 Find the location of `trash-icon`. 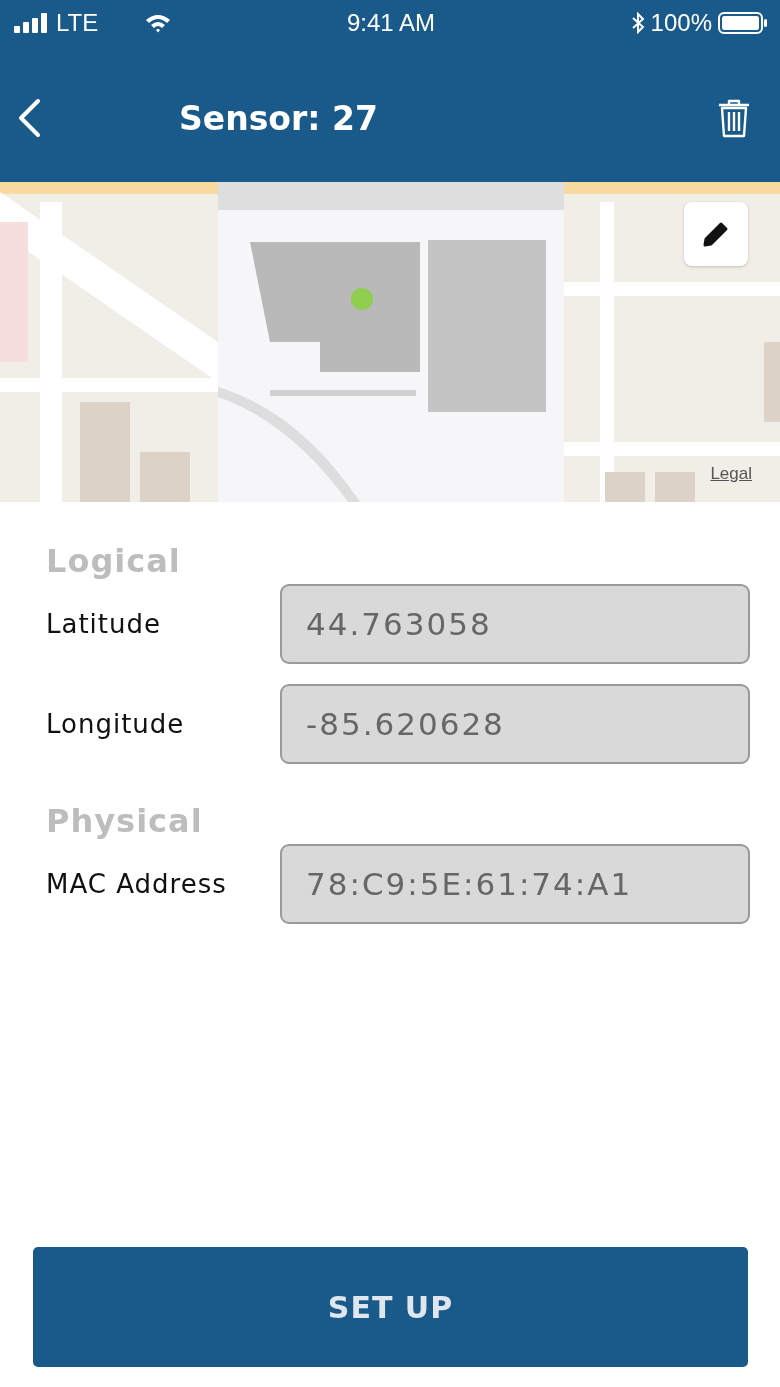

trash-icon is located at coordinates (734, 118).